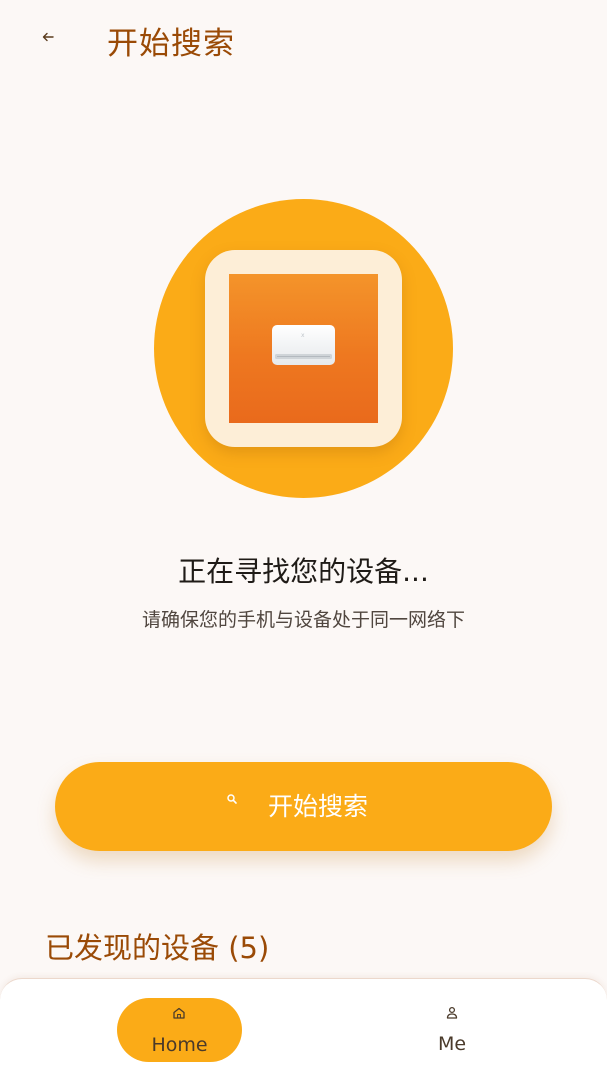 Image resolution: width=607 pixels, height=1081 pixels. What do you see at coordinates (179, 1045) in the screenshot?
I see `nav-home-label: Home` at bounding box center [179, 1045].